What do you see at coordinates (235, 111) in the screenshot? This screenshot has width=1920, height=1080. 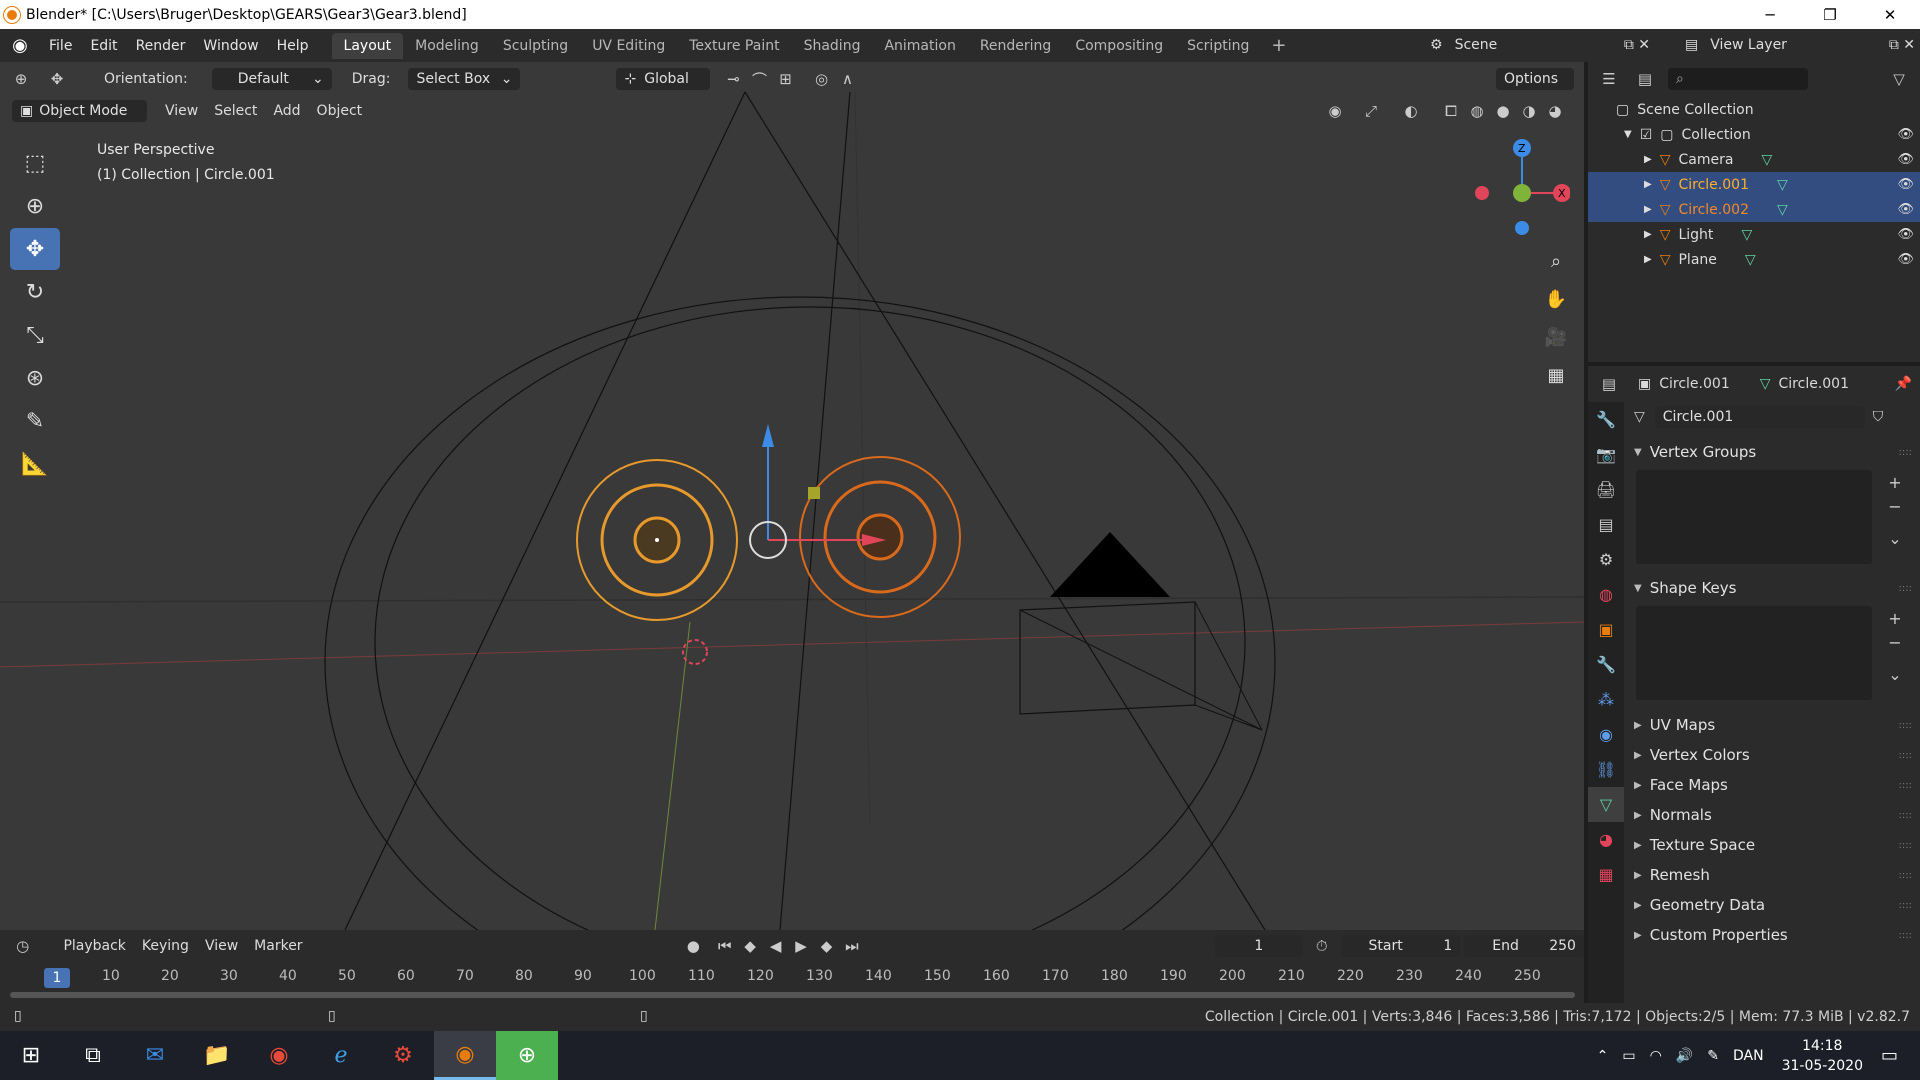 I see `viewport-menu-select: Select` at bounding box center [235, 111].